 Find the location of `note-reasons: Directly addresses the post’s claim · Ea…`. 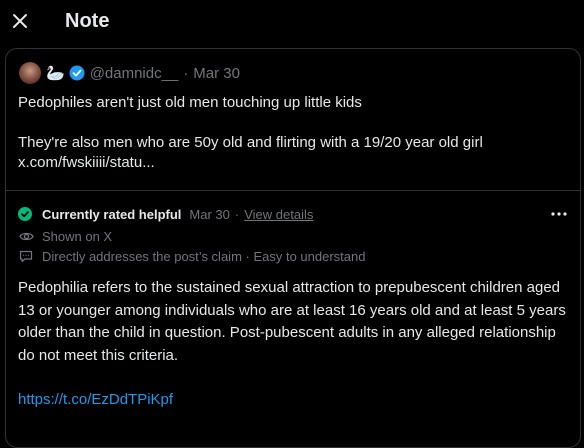

note-reasons: Directly addresses the post’s claim · Ea… is located at coordinates (204, 256).